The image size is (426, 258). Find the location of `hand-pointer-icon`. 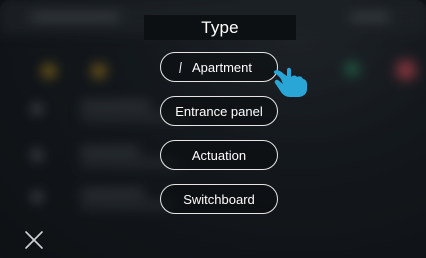

hand-pointer-icon is located at coordinates (290, 82).